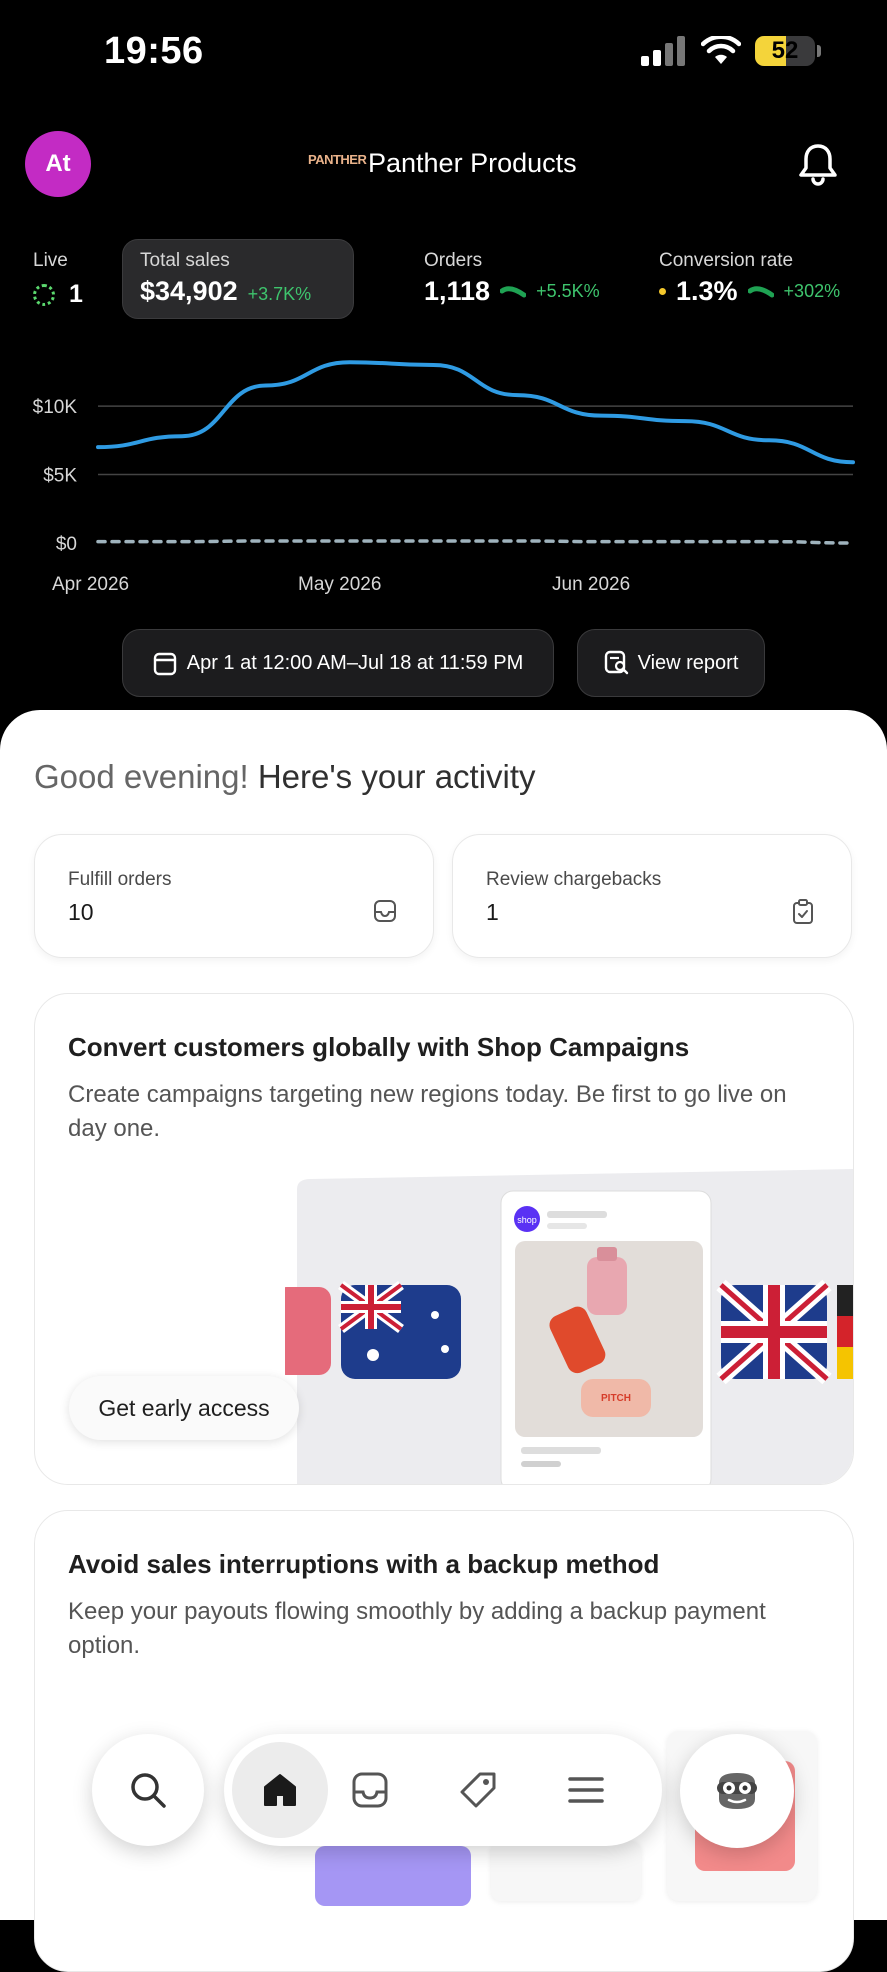 The width and height of the screenshot is (887, 1972). What do you see at coordinates (652, 896) in the screenshot?
I see `task-card-review-chargebacks: Review chargebacks 1` at bounding box center [652, 896].